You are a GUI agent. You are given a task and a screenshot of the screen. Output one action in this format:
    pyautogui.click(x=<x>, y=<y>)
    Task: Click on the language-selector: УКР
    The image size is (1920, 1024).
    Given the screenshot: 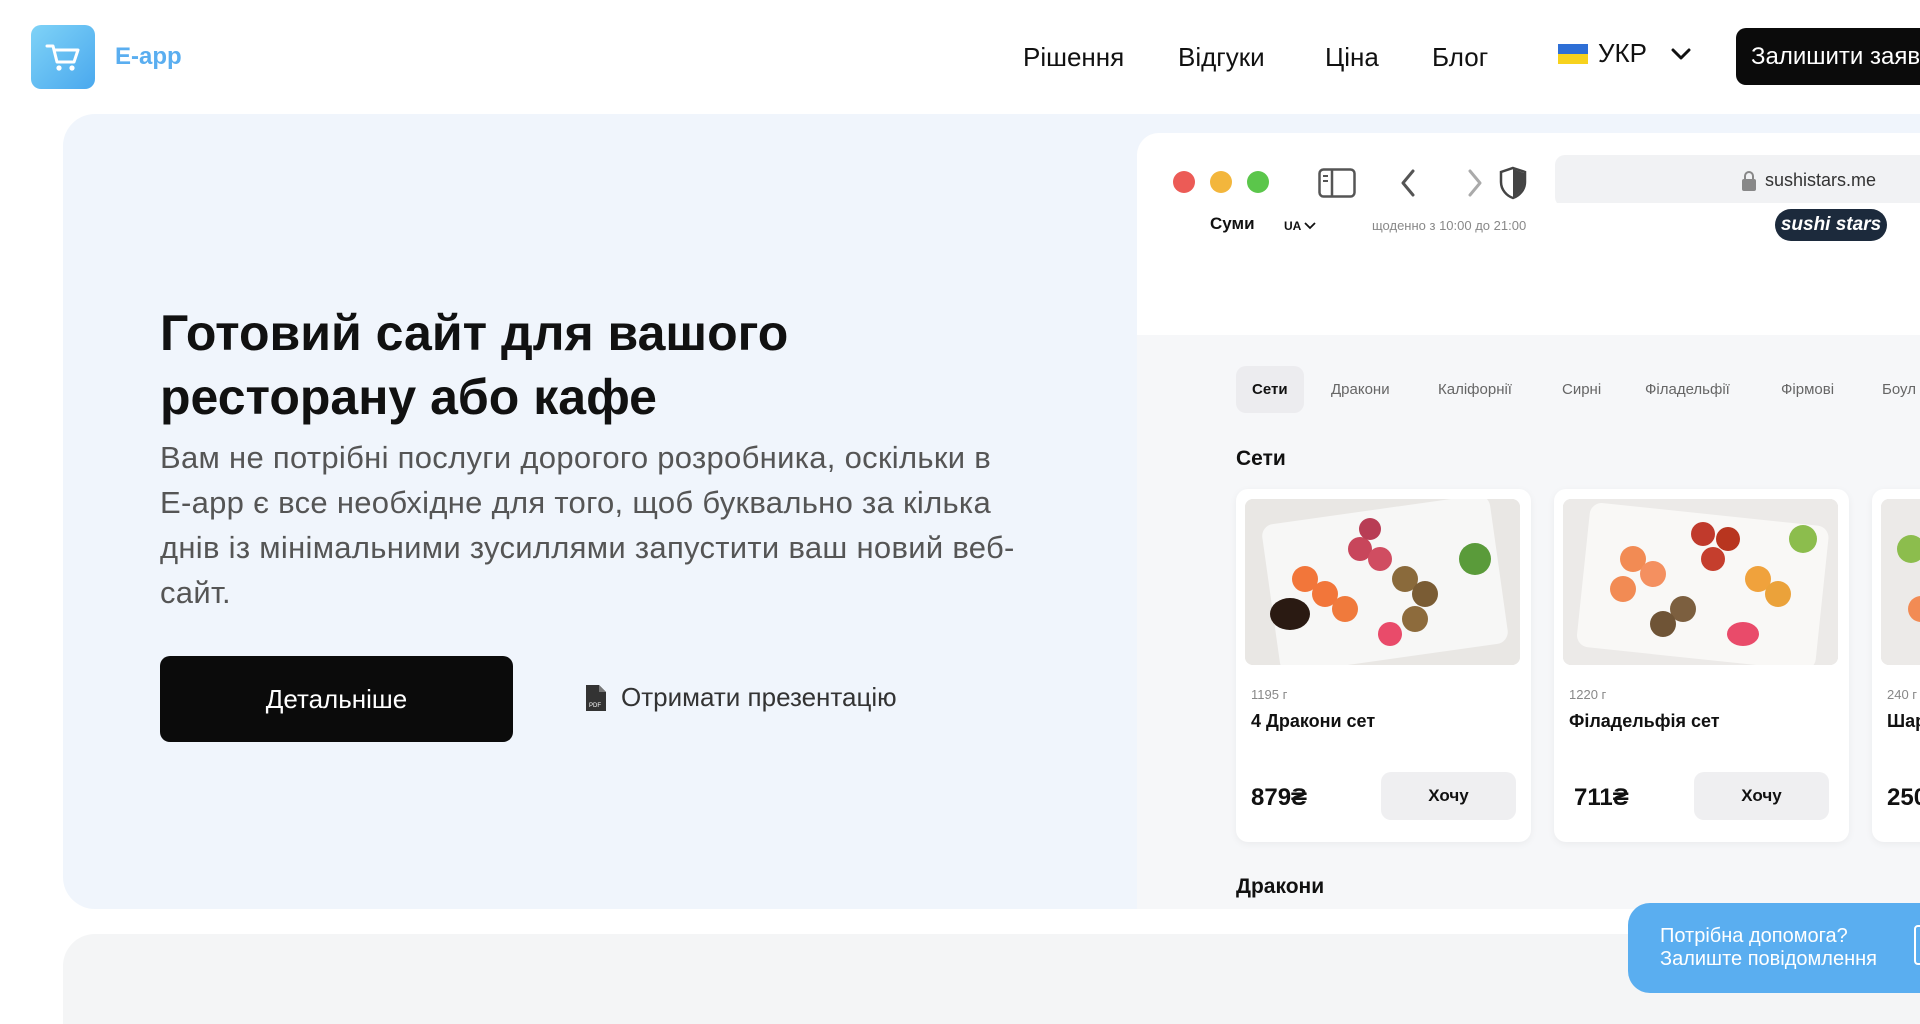 What is the action you would take?
    pyautogui.click(x=1624, y=53)
    